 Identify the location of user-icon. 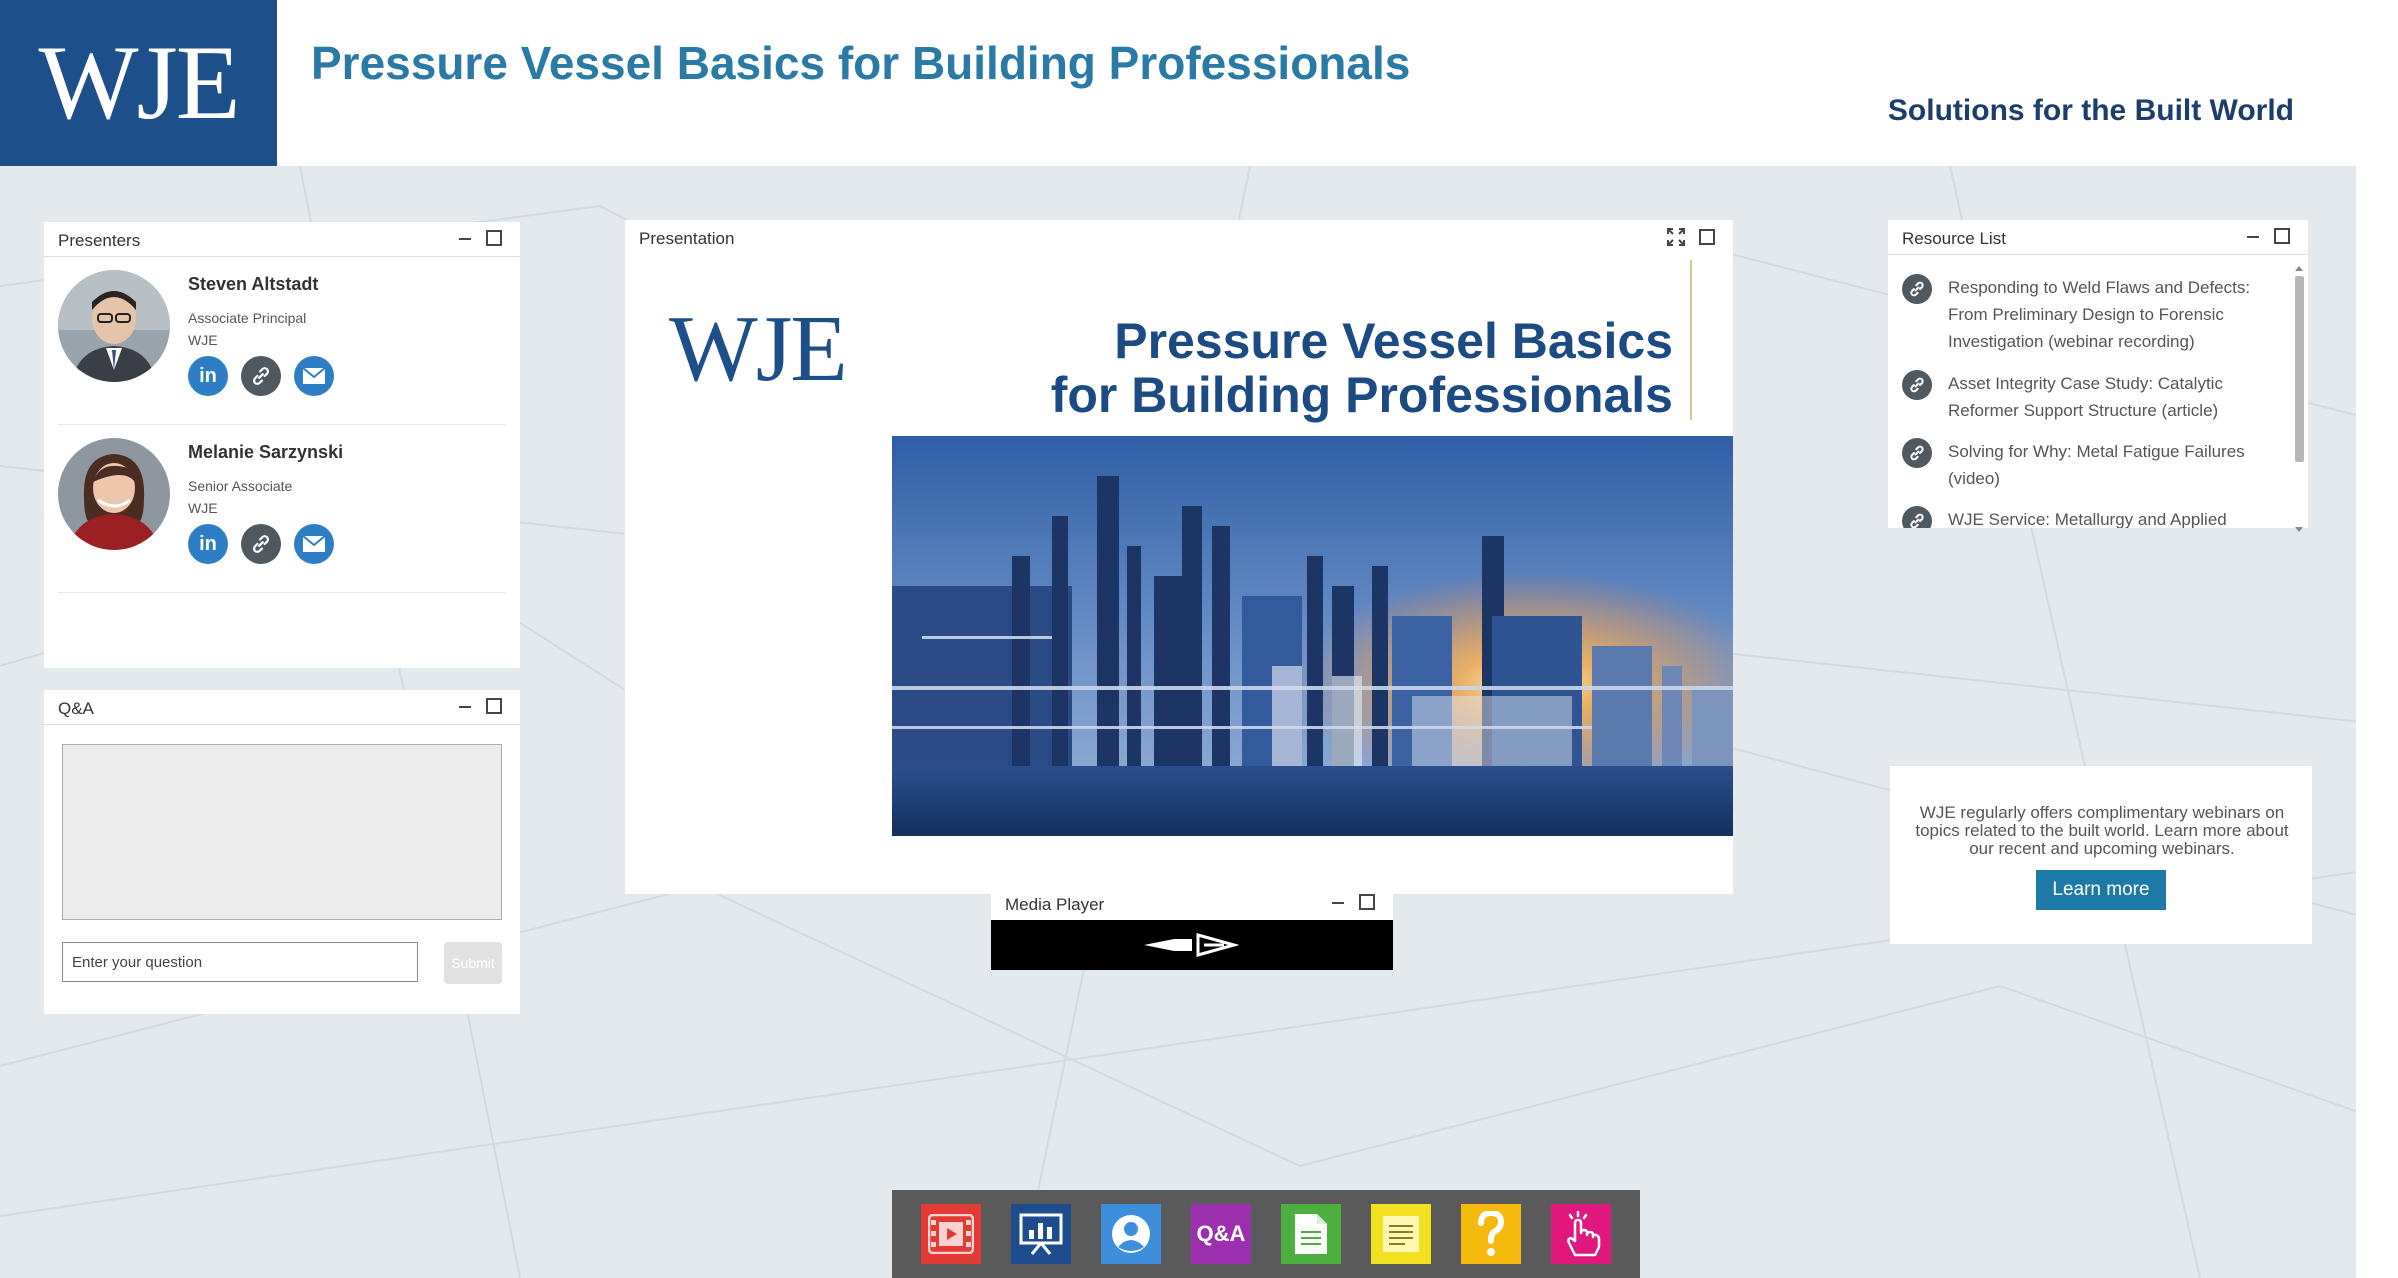
(1131, 1234).